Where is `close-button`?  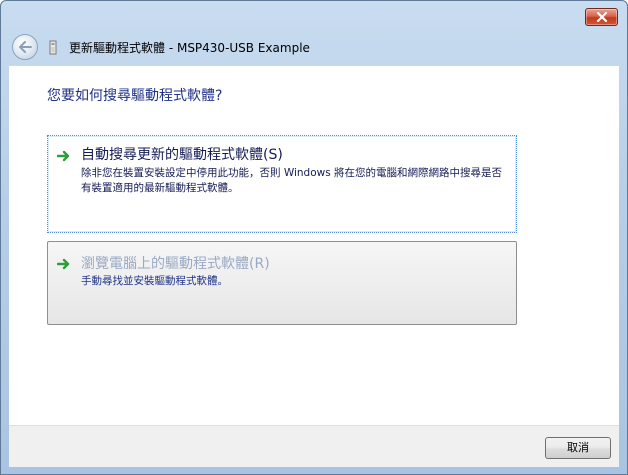
close-button is located at coordinates (601, 17).